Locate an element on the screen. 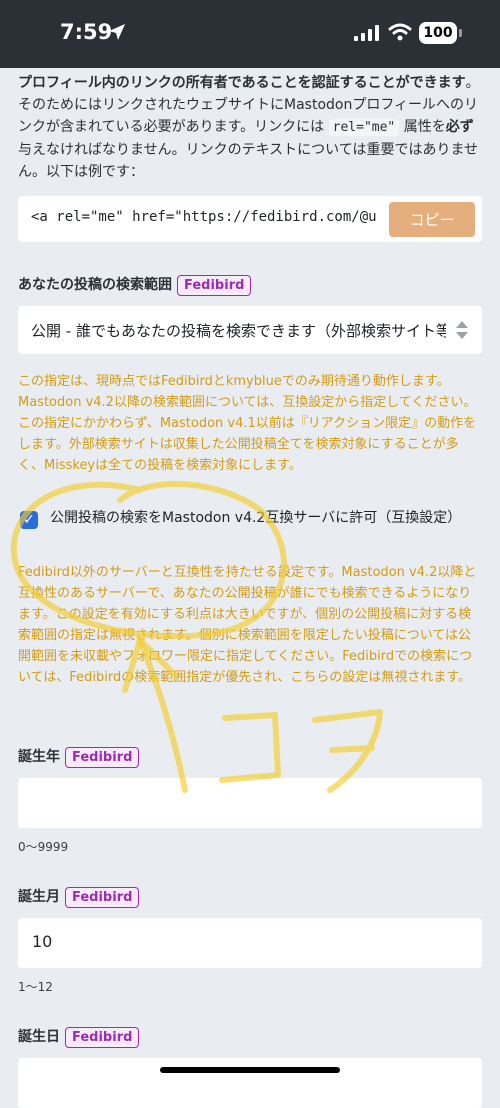 The image size is (500, 1108). birth-year-input is located at coordinates (250, 803).